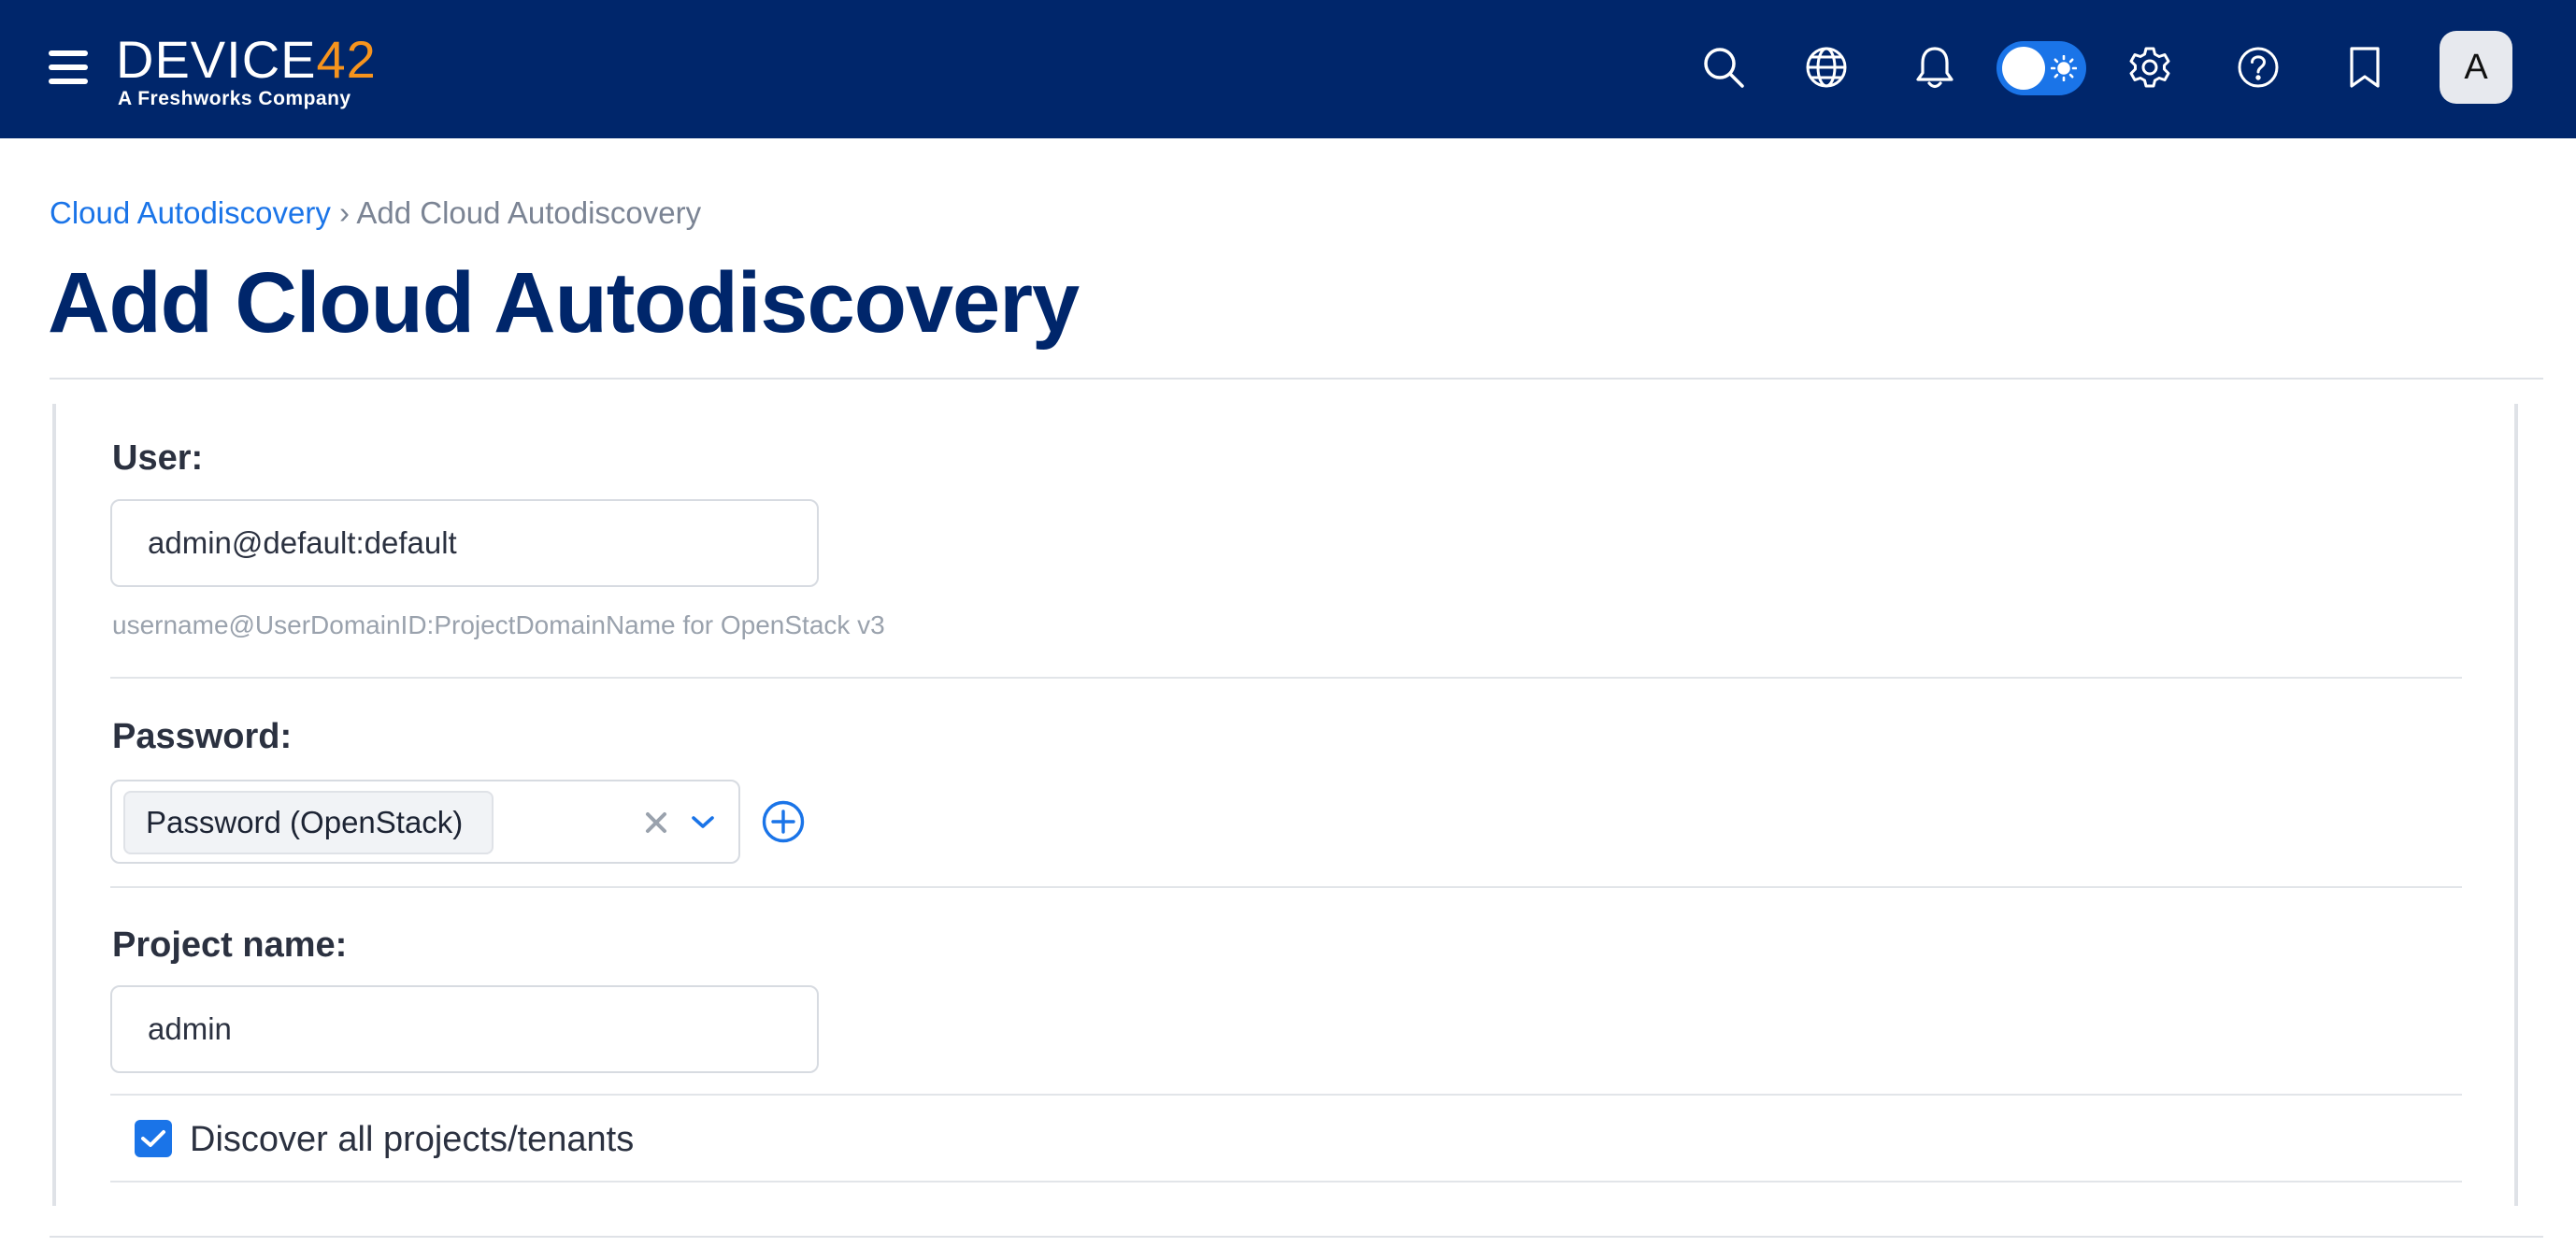 This screenshot has height=1247, width=2576. I want to click on check-icon, so click(153, 1138).